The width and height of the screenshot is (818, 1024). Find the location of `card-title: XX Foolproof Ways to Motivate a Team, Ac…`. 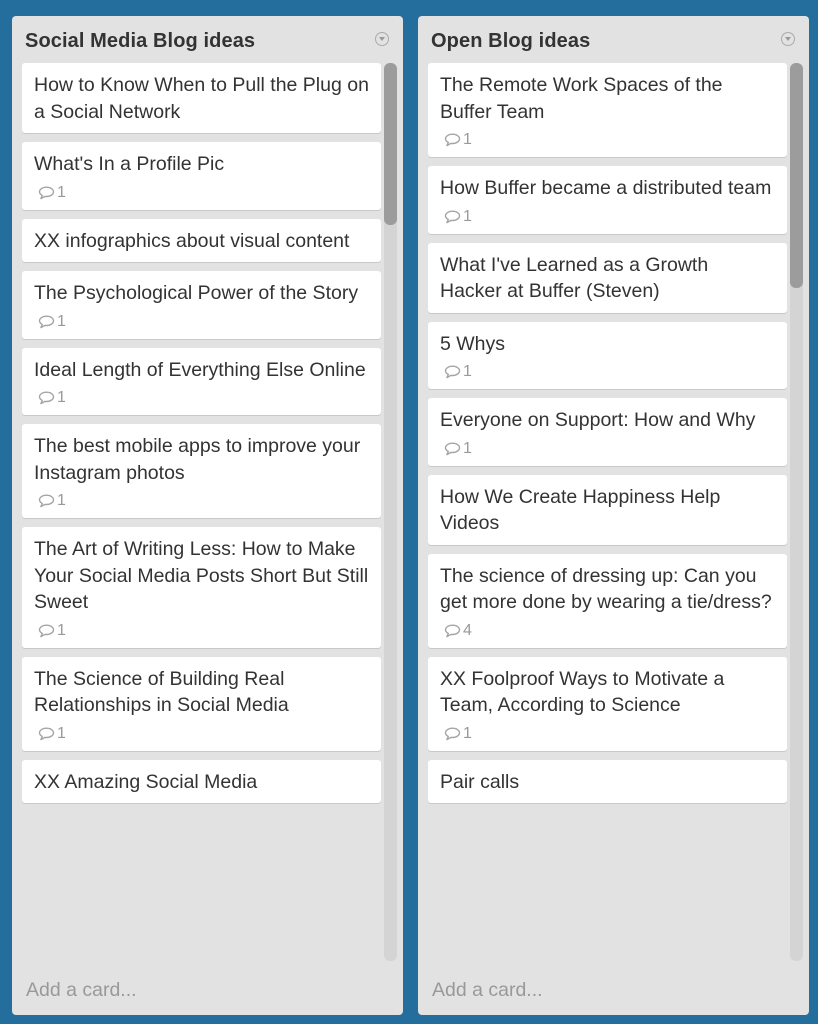

card-title: XX Foolproof Ways to Motivate a Team, Ac… is located at coordinates (582, 692).